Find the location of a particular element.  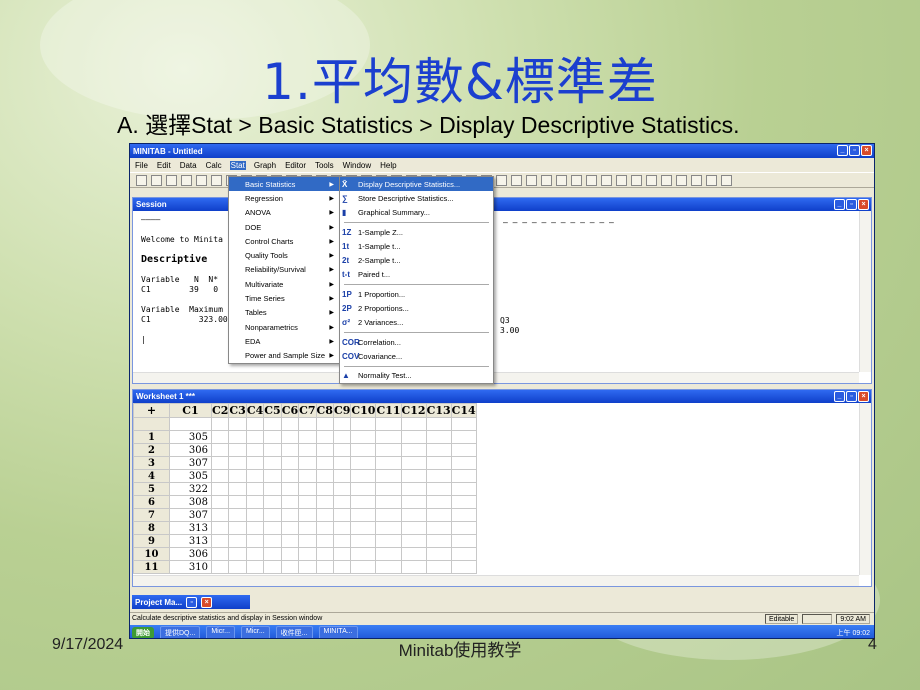

stat-menu-item: Quality Tools ▶ is located at coordinates (284, 255).